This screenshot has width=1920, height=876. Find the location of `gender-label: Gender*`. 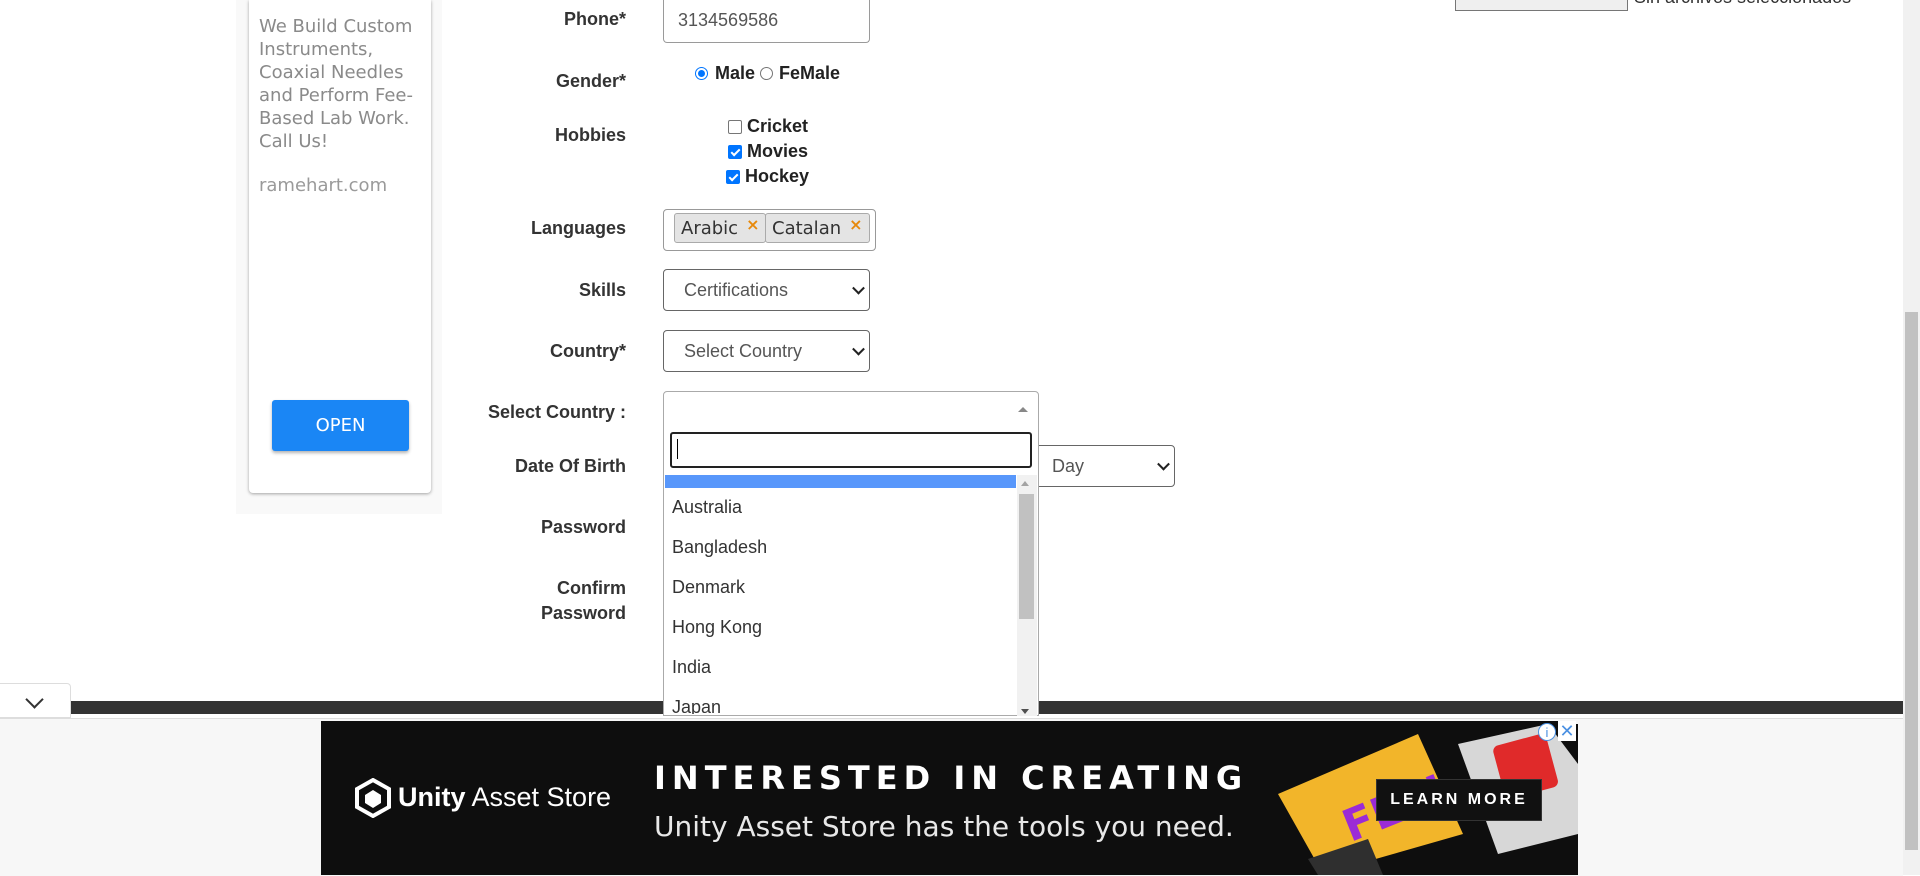

gender-label: Gender* is located at coordinates (590, 81).